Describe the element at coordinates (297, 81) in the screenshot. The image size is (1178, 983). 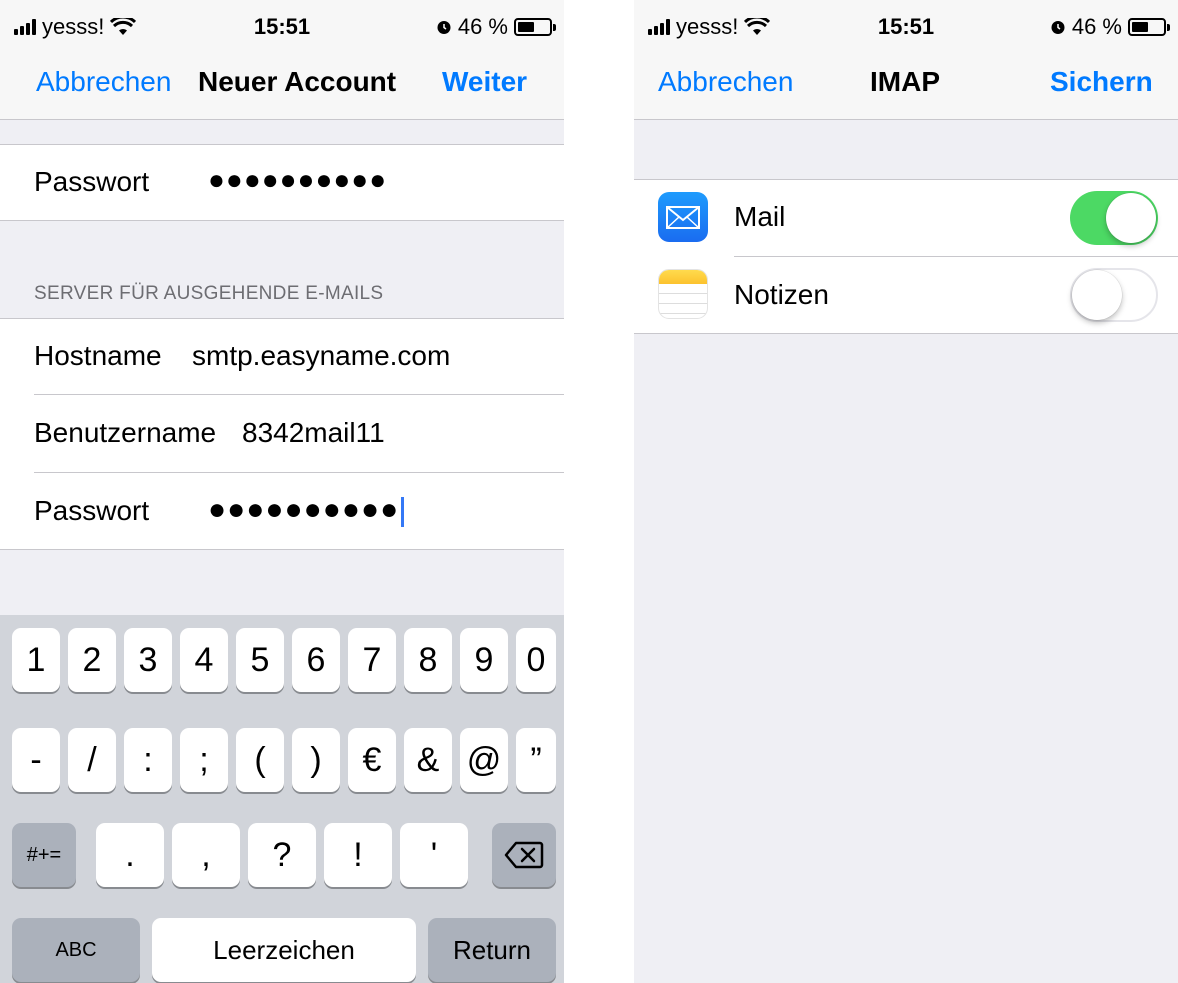
I see `page-title: Neuer Account` at that location.